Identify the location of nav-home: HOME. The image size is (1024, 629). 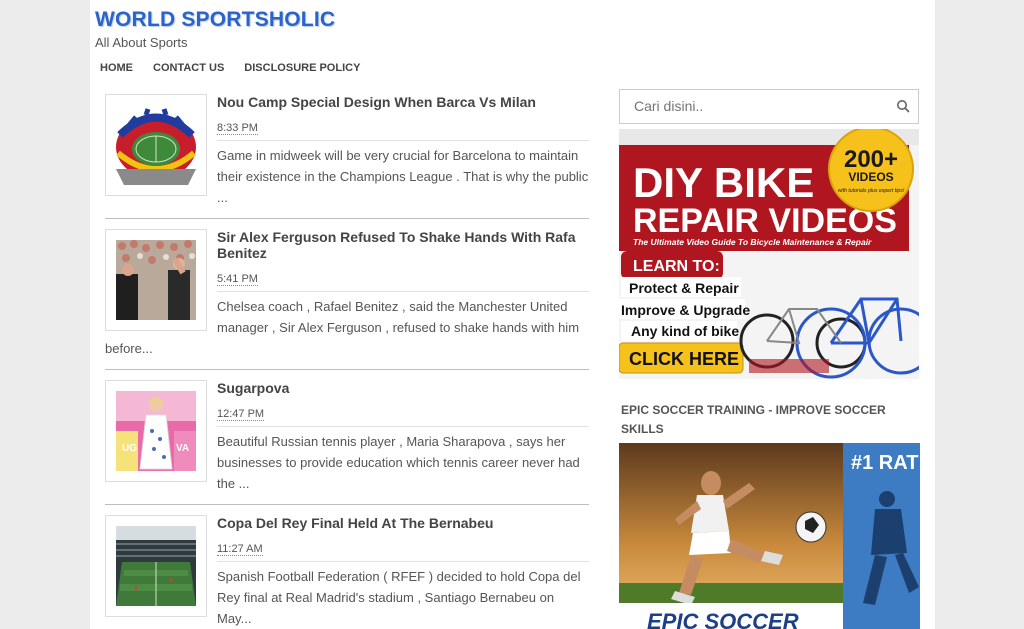
(116, 68).